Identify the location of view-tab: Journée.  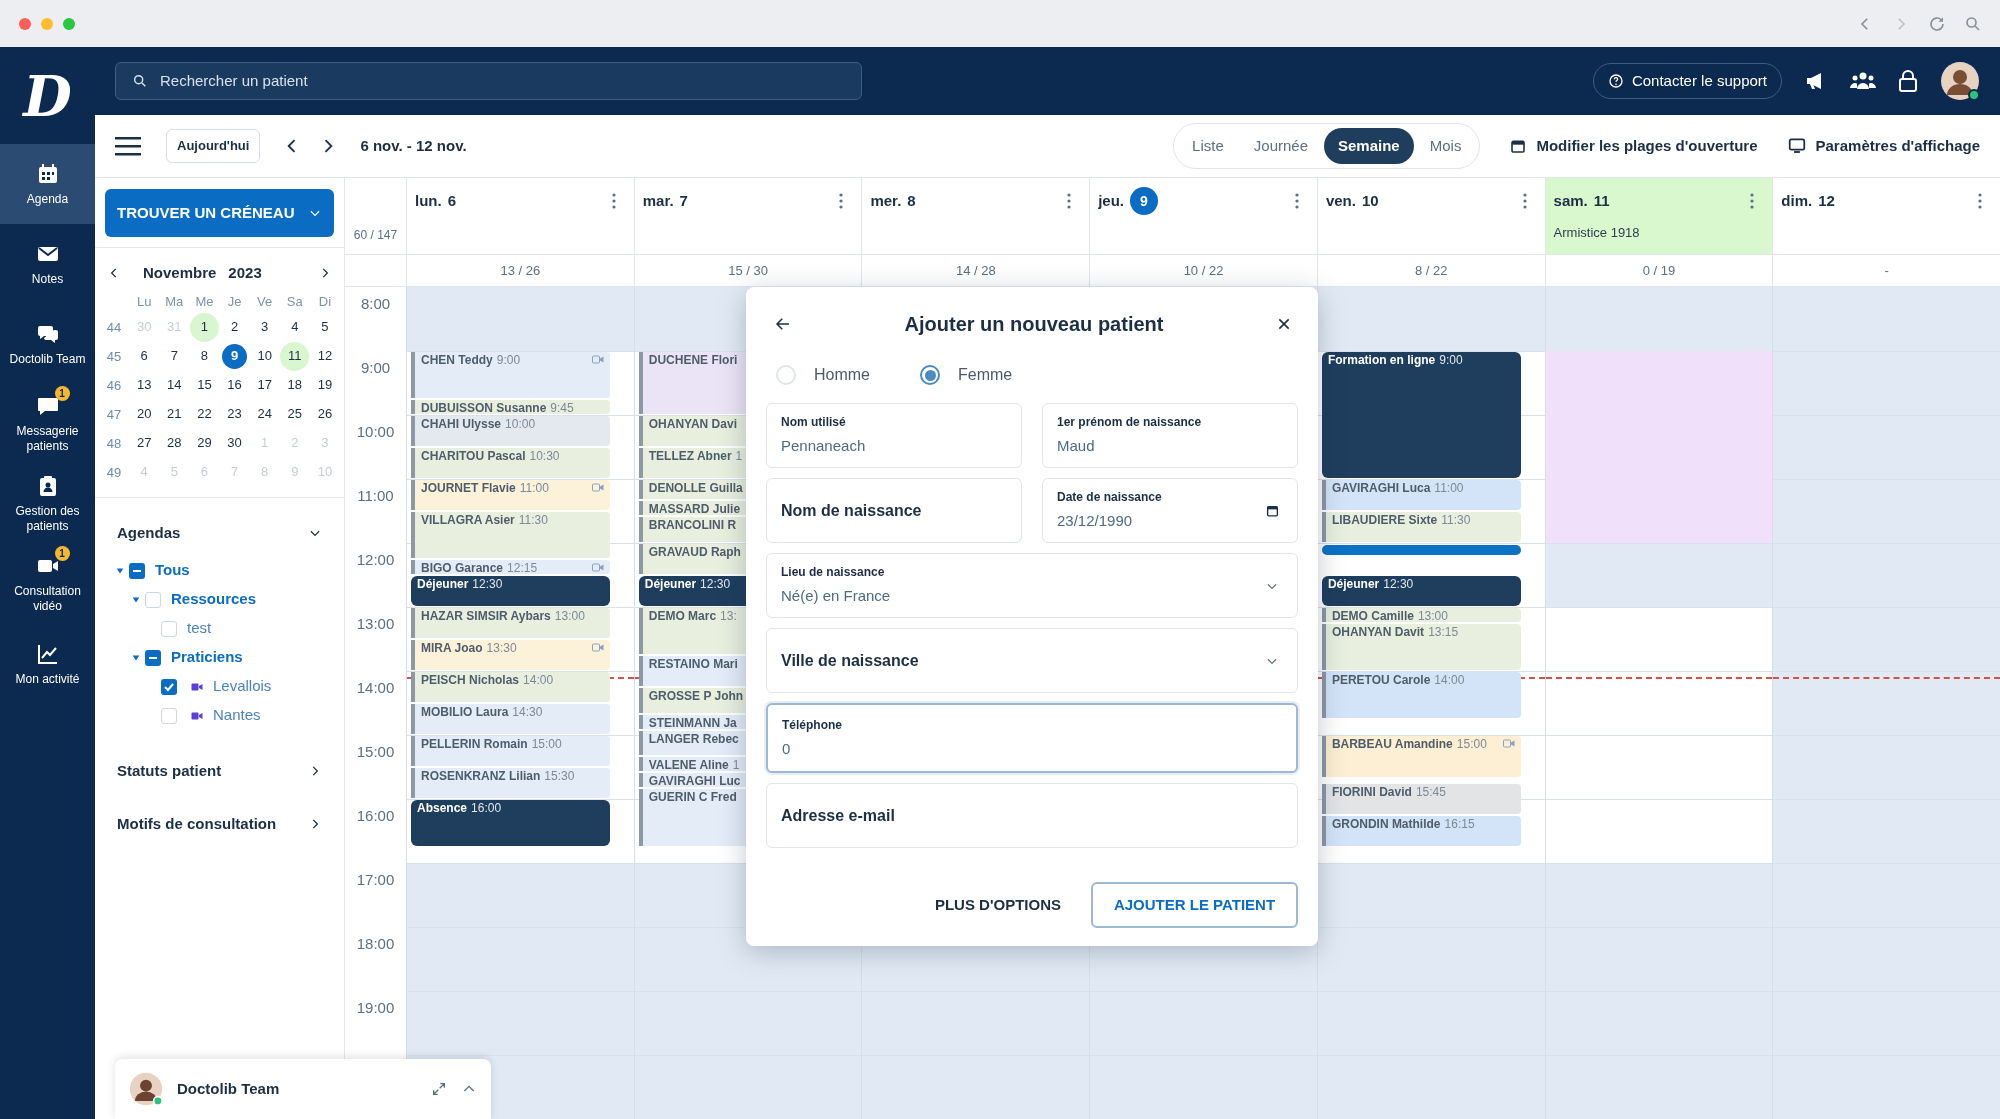
(1280, 146).